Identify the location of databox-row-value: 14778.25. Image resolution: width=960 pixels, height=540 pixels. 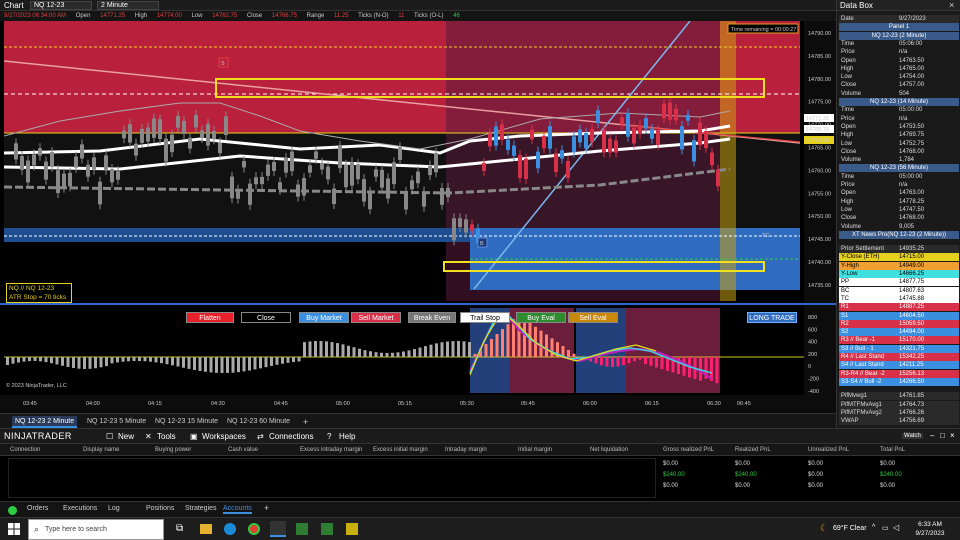
(912, 201).